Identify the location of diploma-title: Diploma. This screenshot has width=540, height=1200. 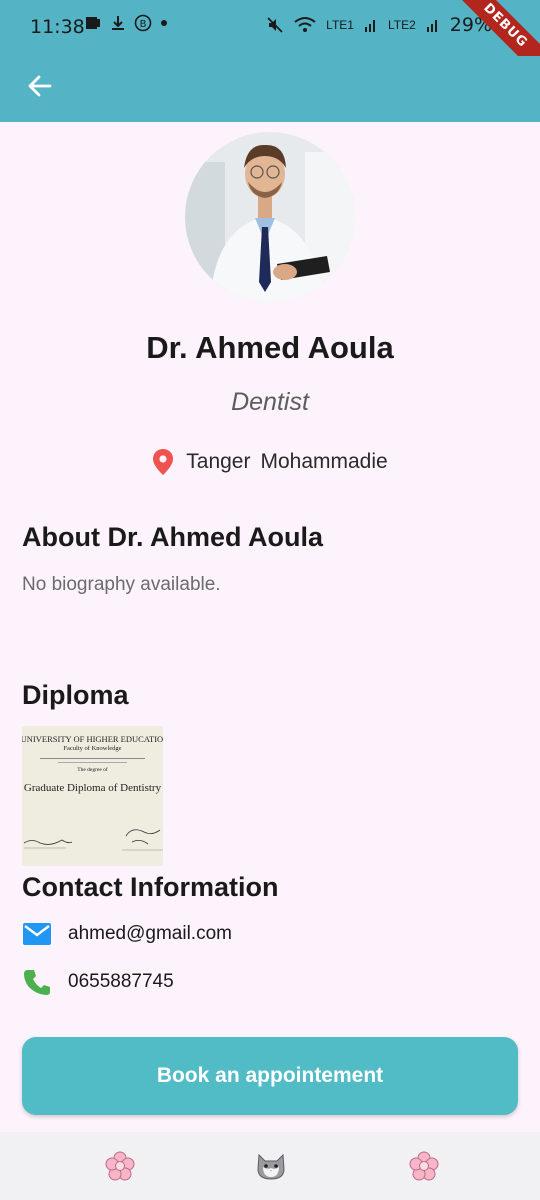
(75, 695).